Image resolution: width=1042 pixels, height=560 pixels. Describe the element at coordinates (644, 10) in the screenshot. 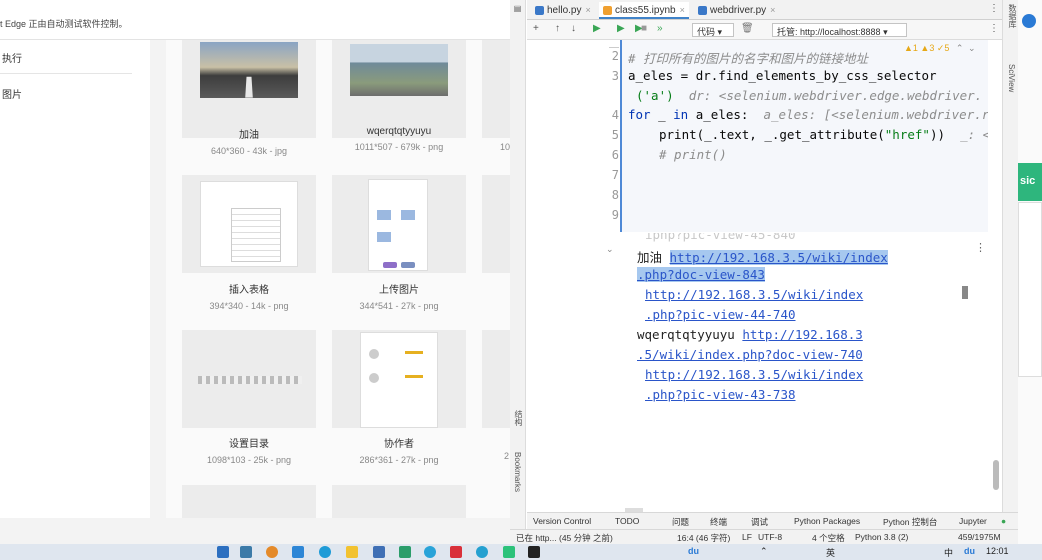

I see `tab-class55-ipynb: class55.ipynb ×` at that location.